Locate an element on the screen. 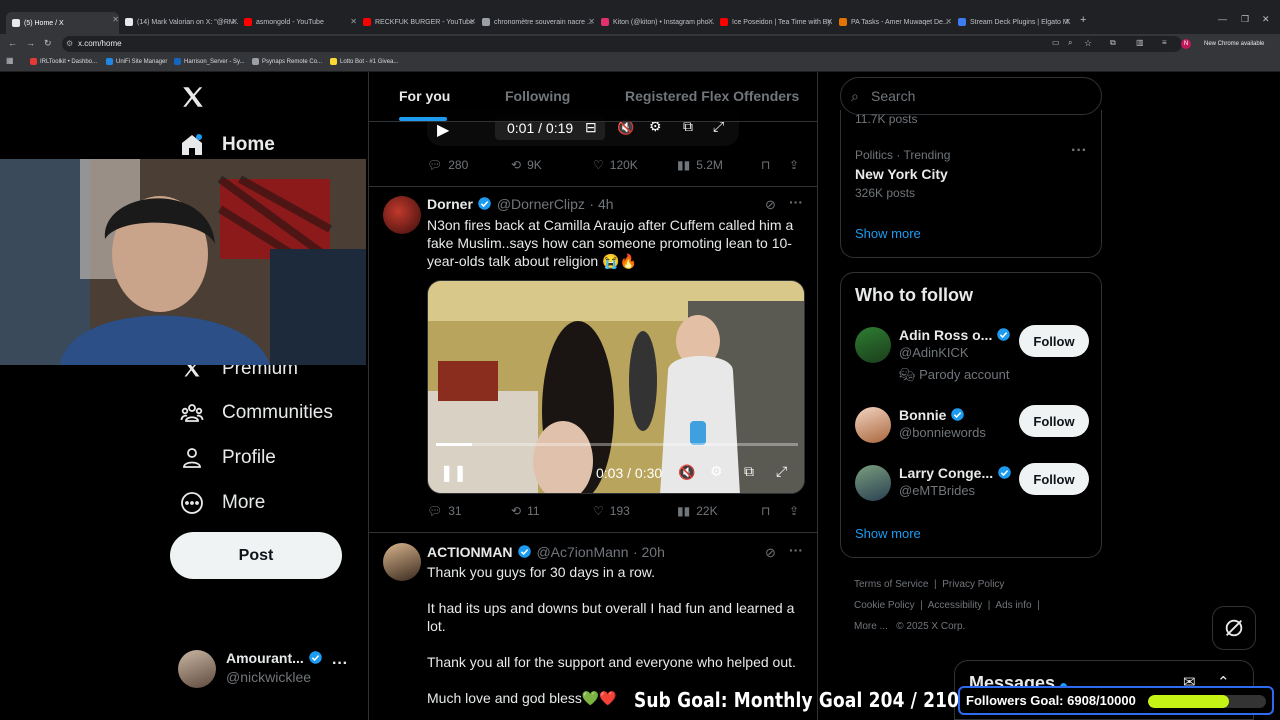  site-info-icon: ⚙ is located at coordinates (69, 44).